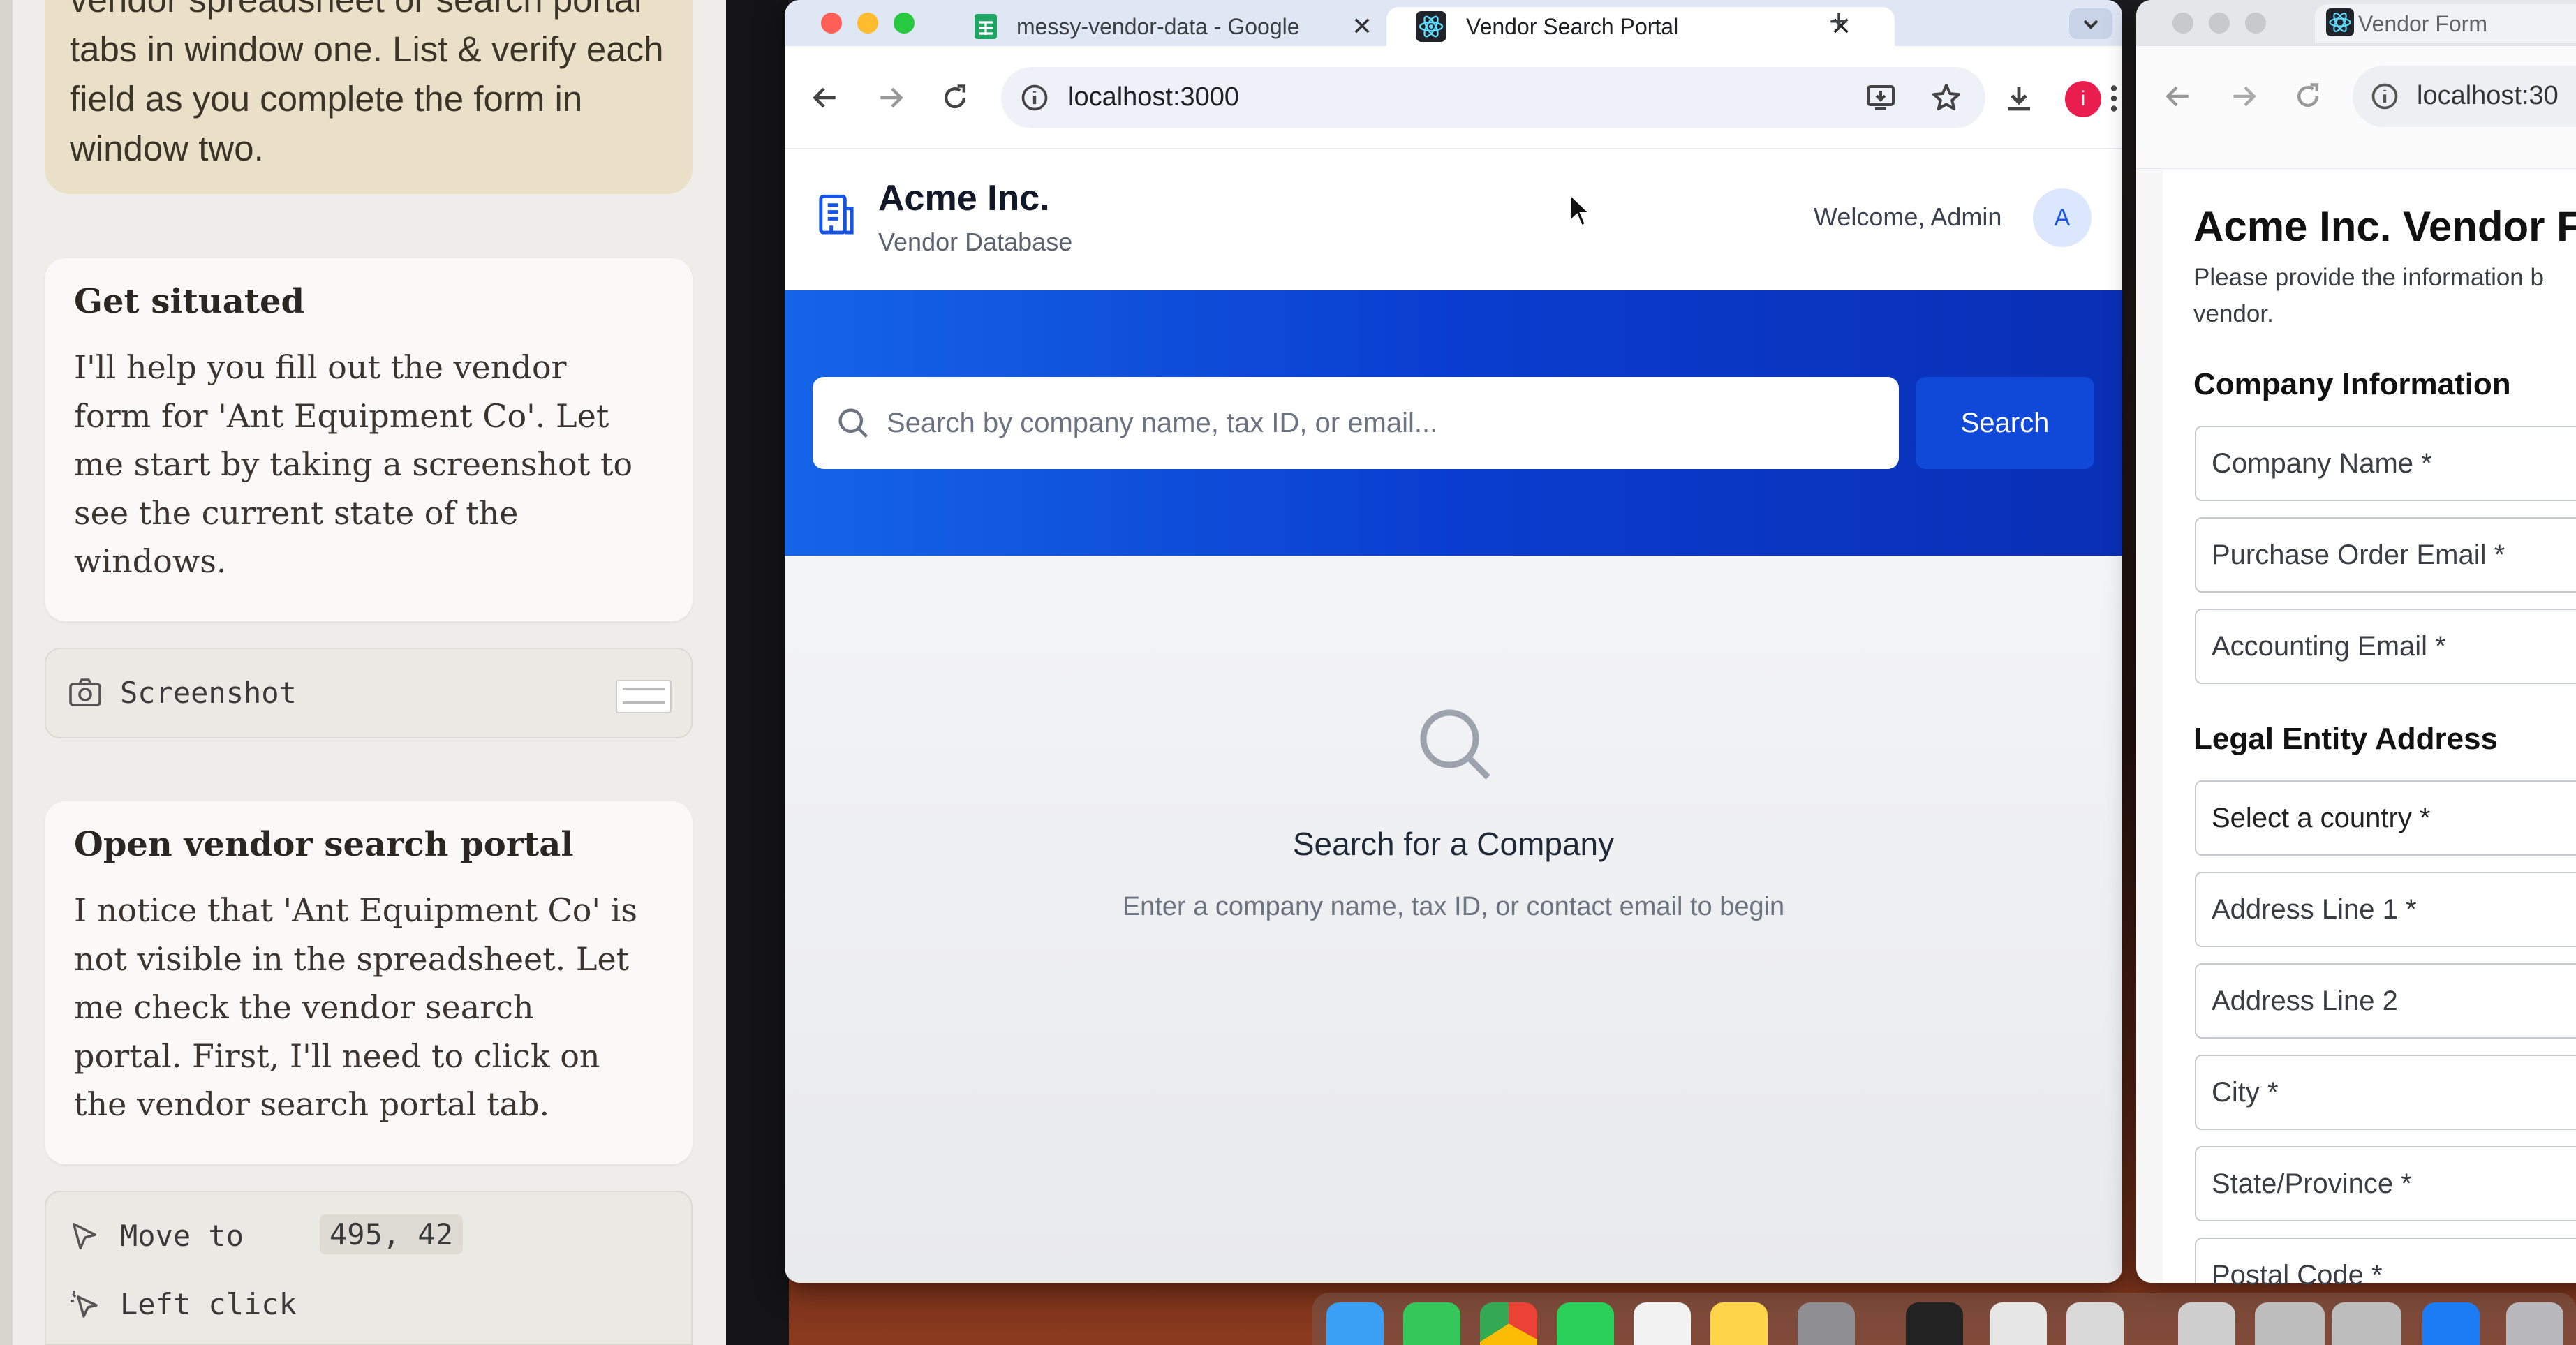  What do you see at coordinates (853, 423) in the screenshot?
I see `search-icon` at bounding box center [853, 423].